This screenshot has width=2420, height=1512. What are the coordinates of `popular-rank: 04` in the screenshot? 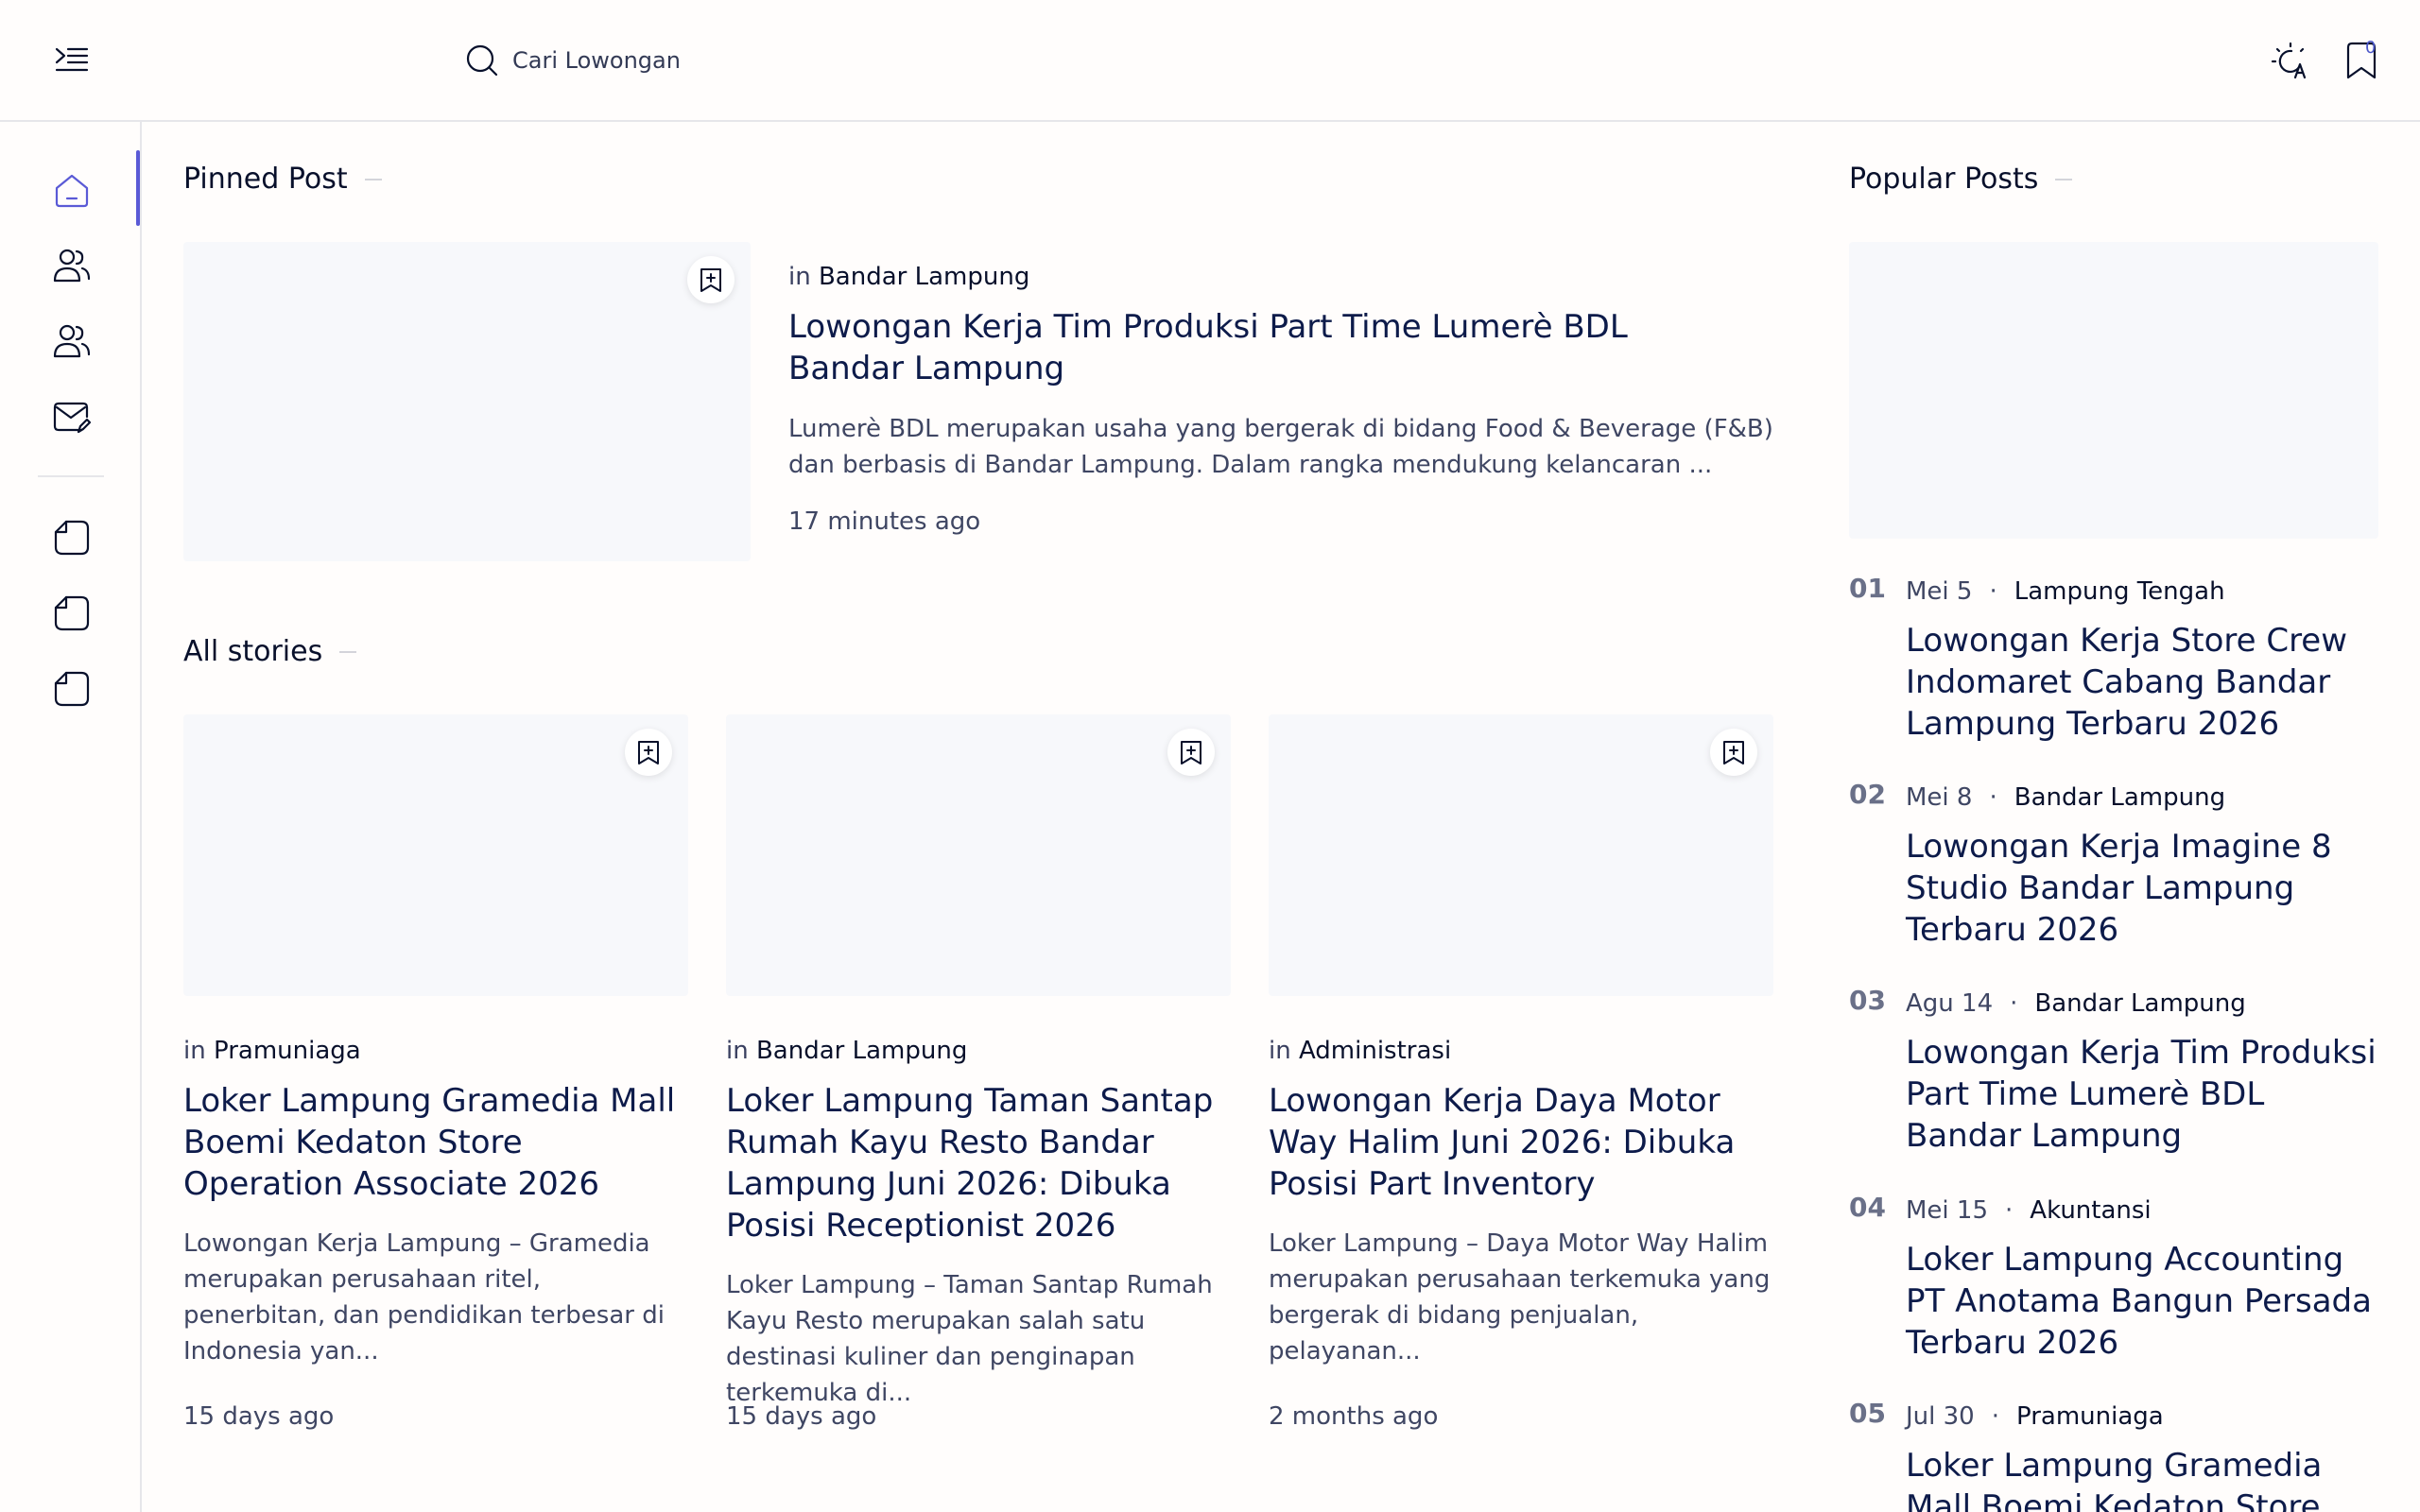 It's located at (1867, 1207).